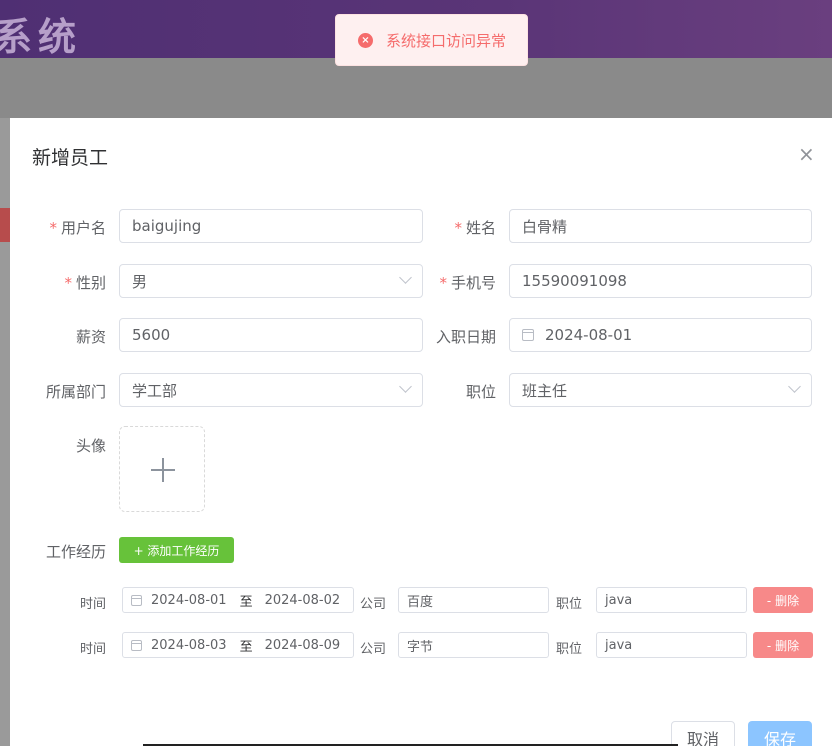 The width and height of the screenshot is (832, 746). Describe the element at coordinates (806, 154) in the screenshot. I see `close-icon: ×` at that location.